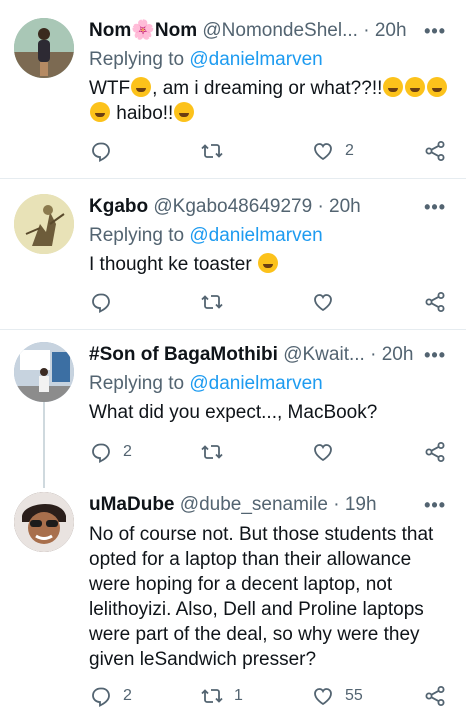  I want to click on display-name: Nom🌸Nom, so click(143, 30).